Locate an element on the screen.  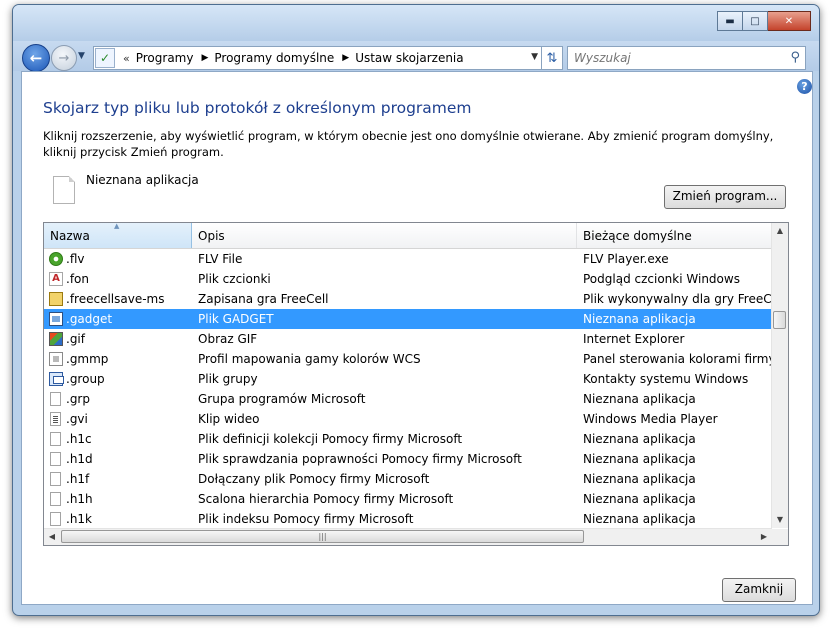
control-panel-icon: ✓ is located at coordinates (105, 58).